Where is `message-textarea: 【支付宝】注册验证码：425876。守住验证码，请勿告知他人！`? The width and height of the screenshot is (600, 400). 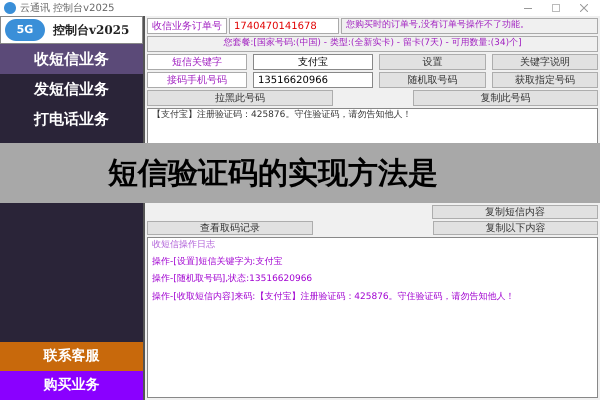
message-textarea: 【支付宝】注册验证码：425876。守住验证码，请勿告知他人！ is located at coordinates (372, 125).